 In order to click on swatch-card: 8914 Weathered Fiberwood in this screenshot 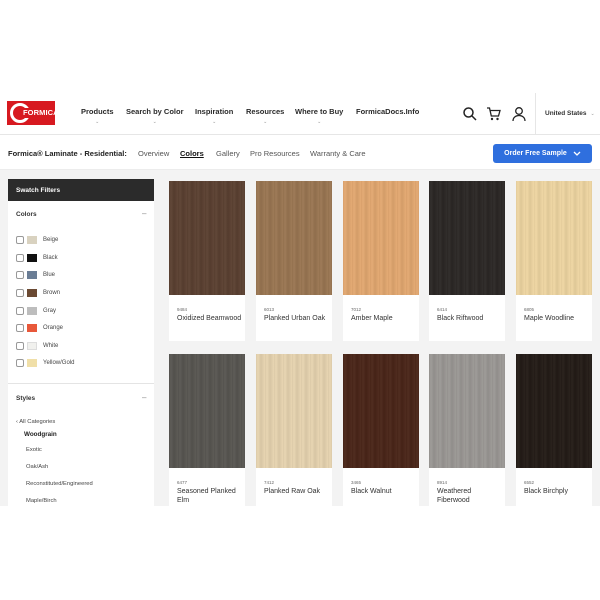, I will do `click(467, 430)`.